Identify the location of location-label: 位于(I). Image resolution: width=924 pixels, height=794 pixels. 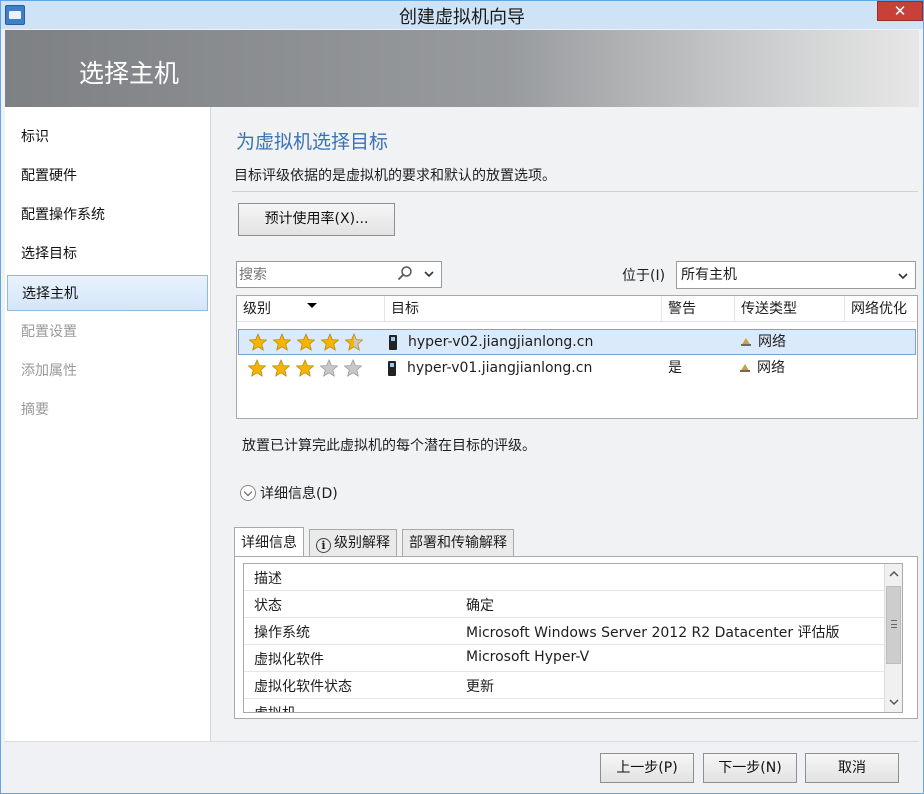
(644, 276).